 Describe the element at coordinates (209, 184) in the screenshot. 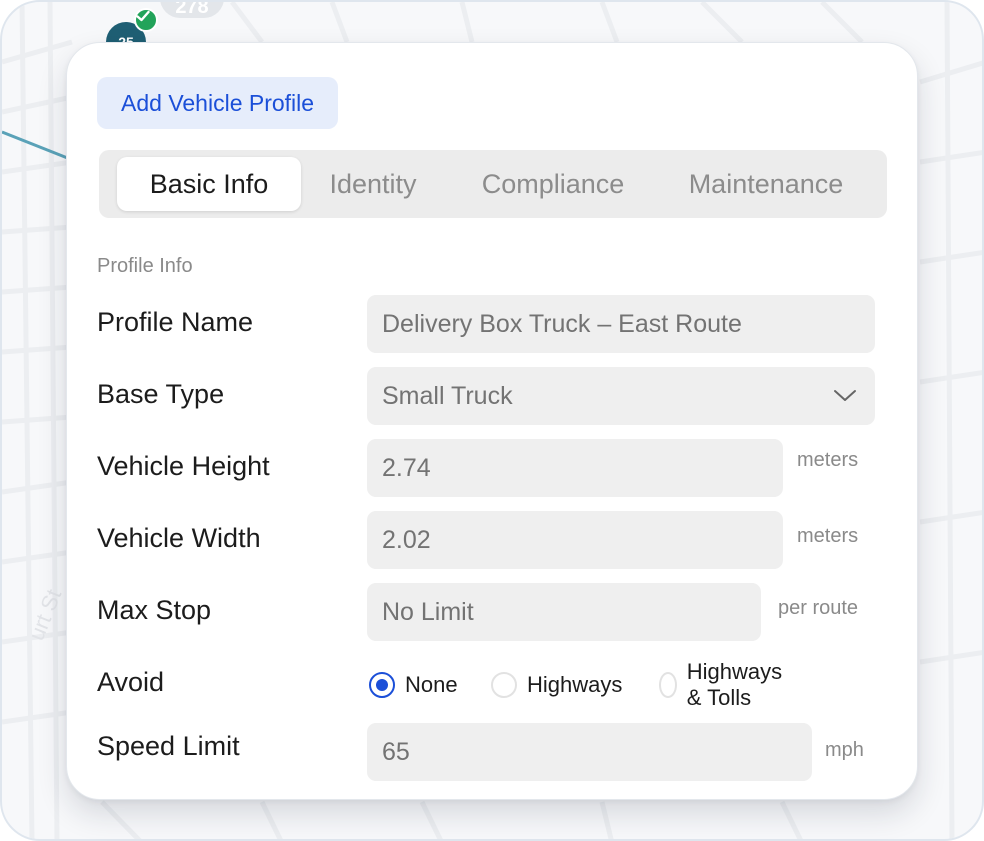

I see `tab-basic-info: Basic Info` at that location.